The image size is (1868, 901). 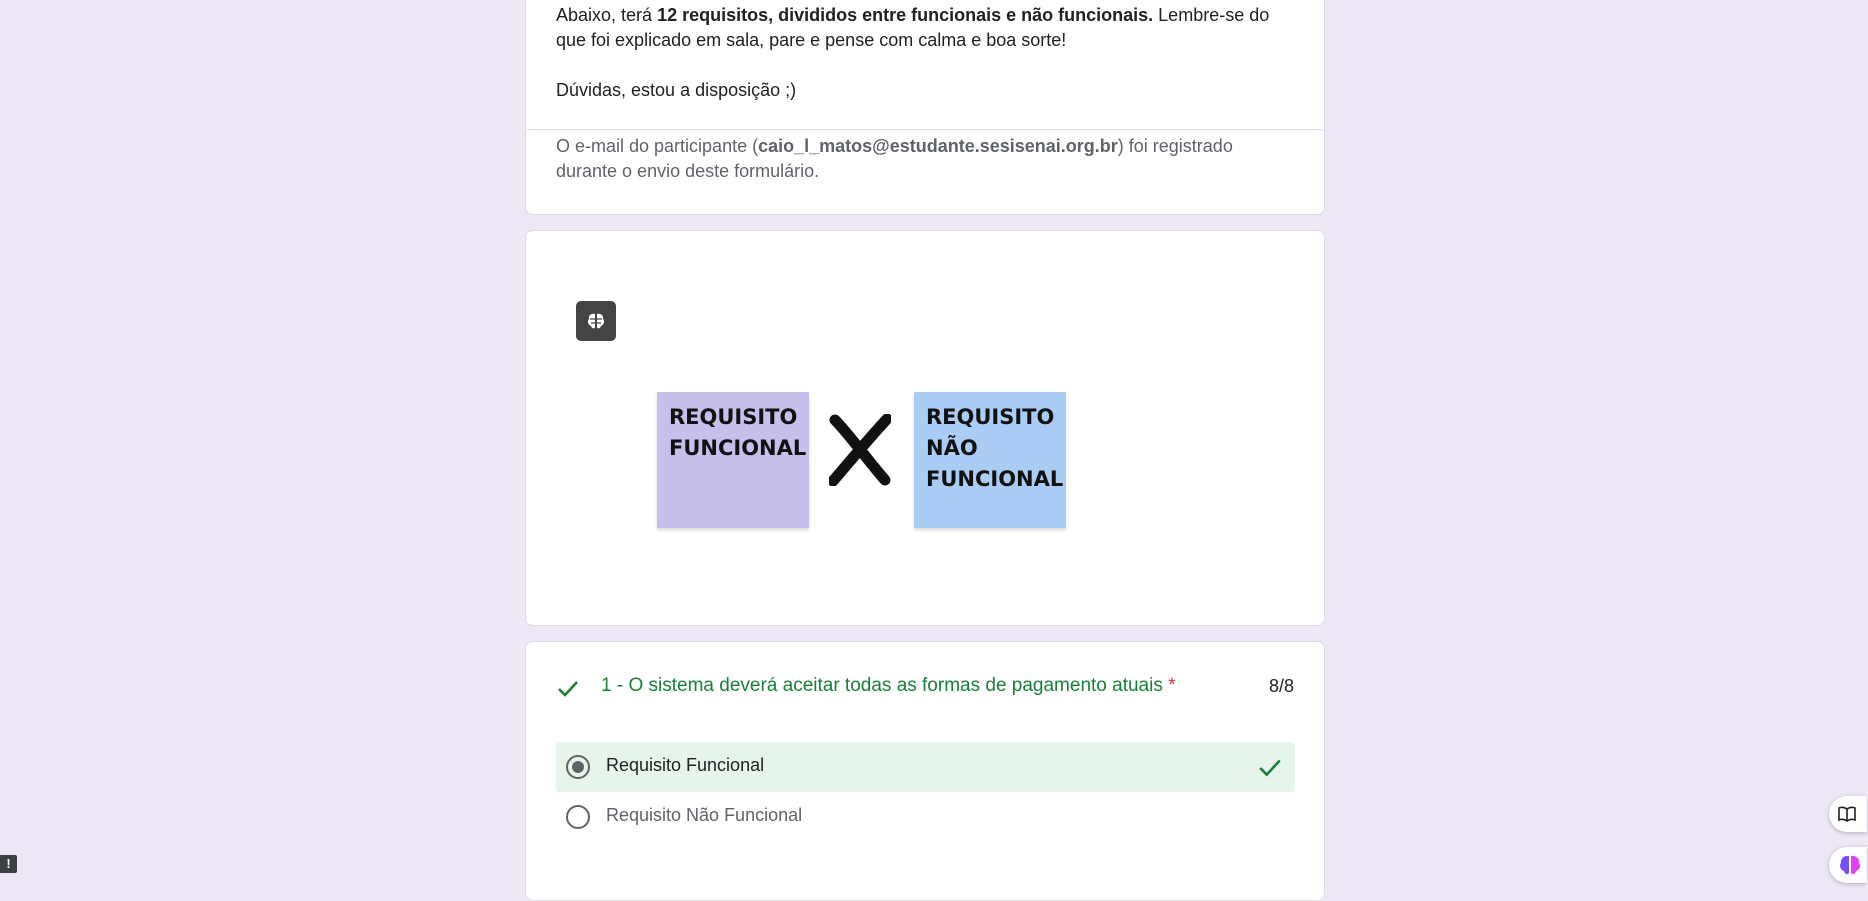 I want to click on intro-text-prefix: Abaixo, terá, so click(x=607, y=15).